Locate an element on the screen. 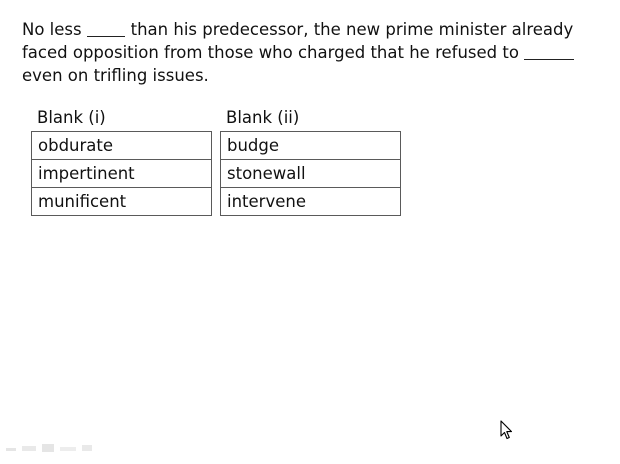  question-line-1-start: No less is located at coordinates (52, 29).